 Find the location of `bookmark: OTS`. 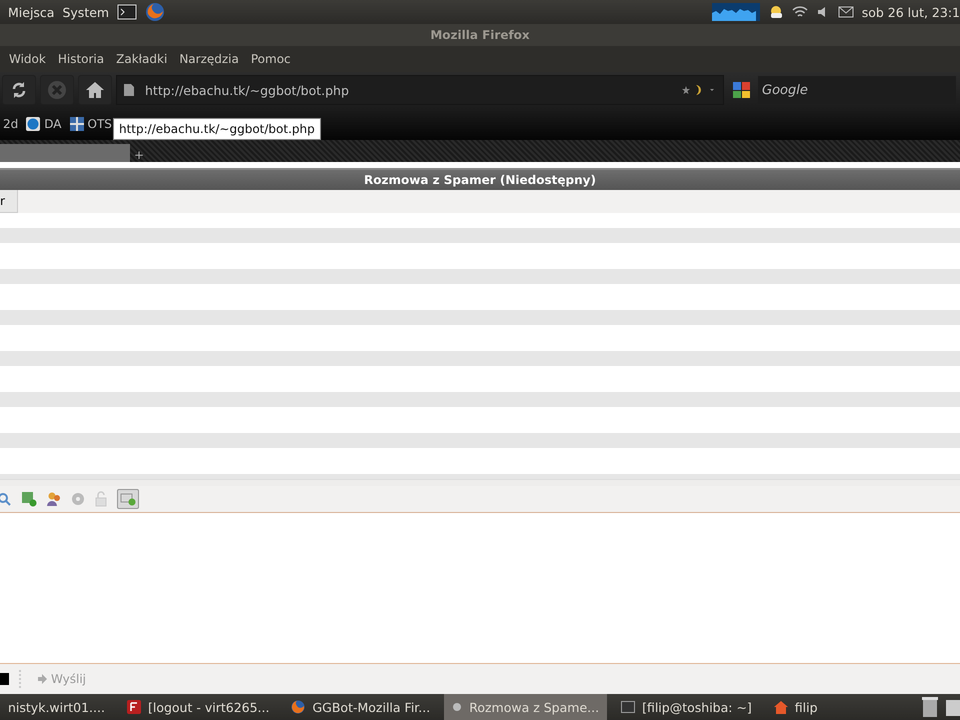

bookmark: OTS is located at coordinates (91, 124).